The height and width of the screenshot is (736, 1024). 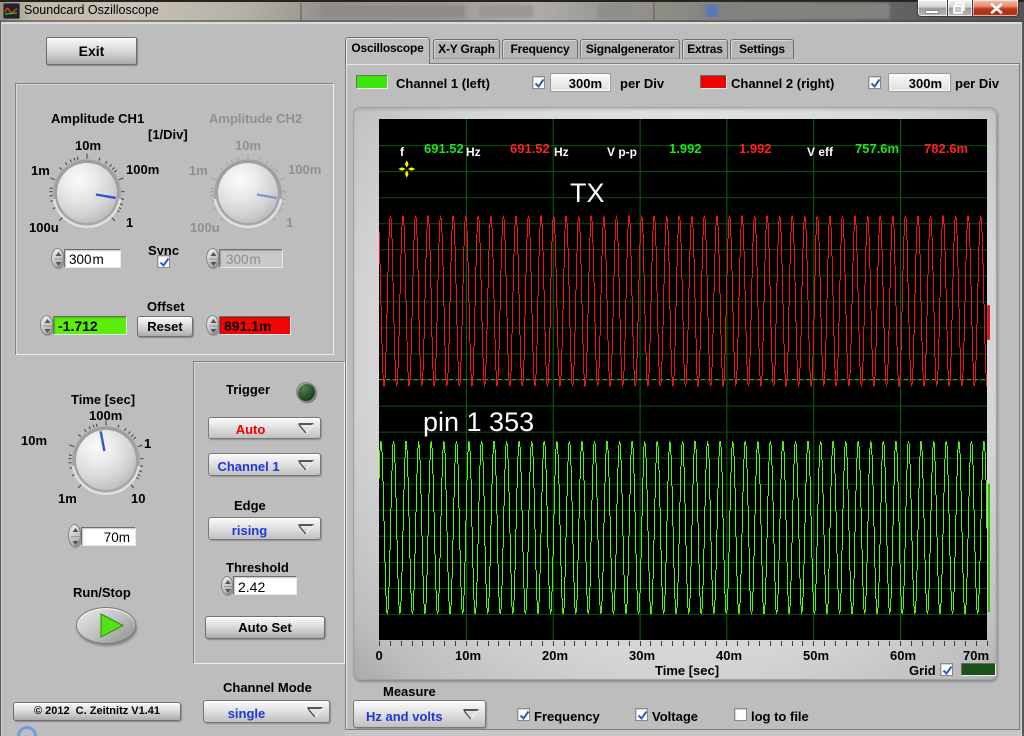 What do you see at coordinates (877, 148) in the screenshot?
I see `svg-text: 757.6m` at bounding box center [877, 148].